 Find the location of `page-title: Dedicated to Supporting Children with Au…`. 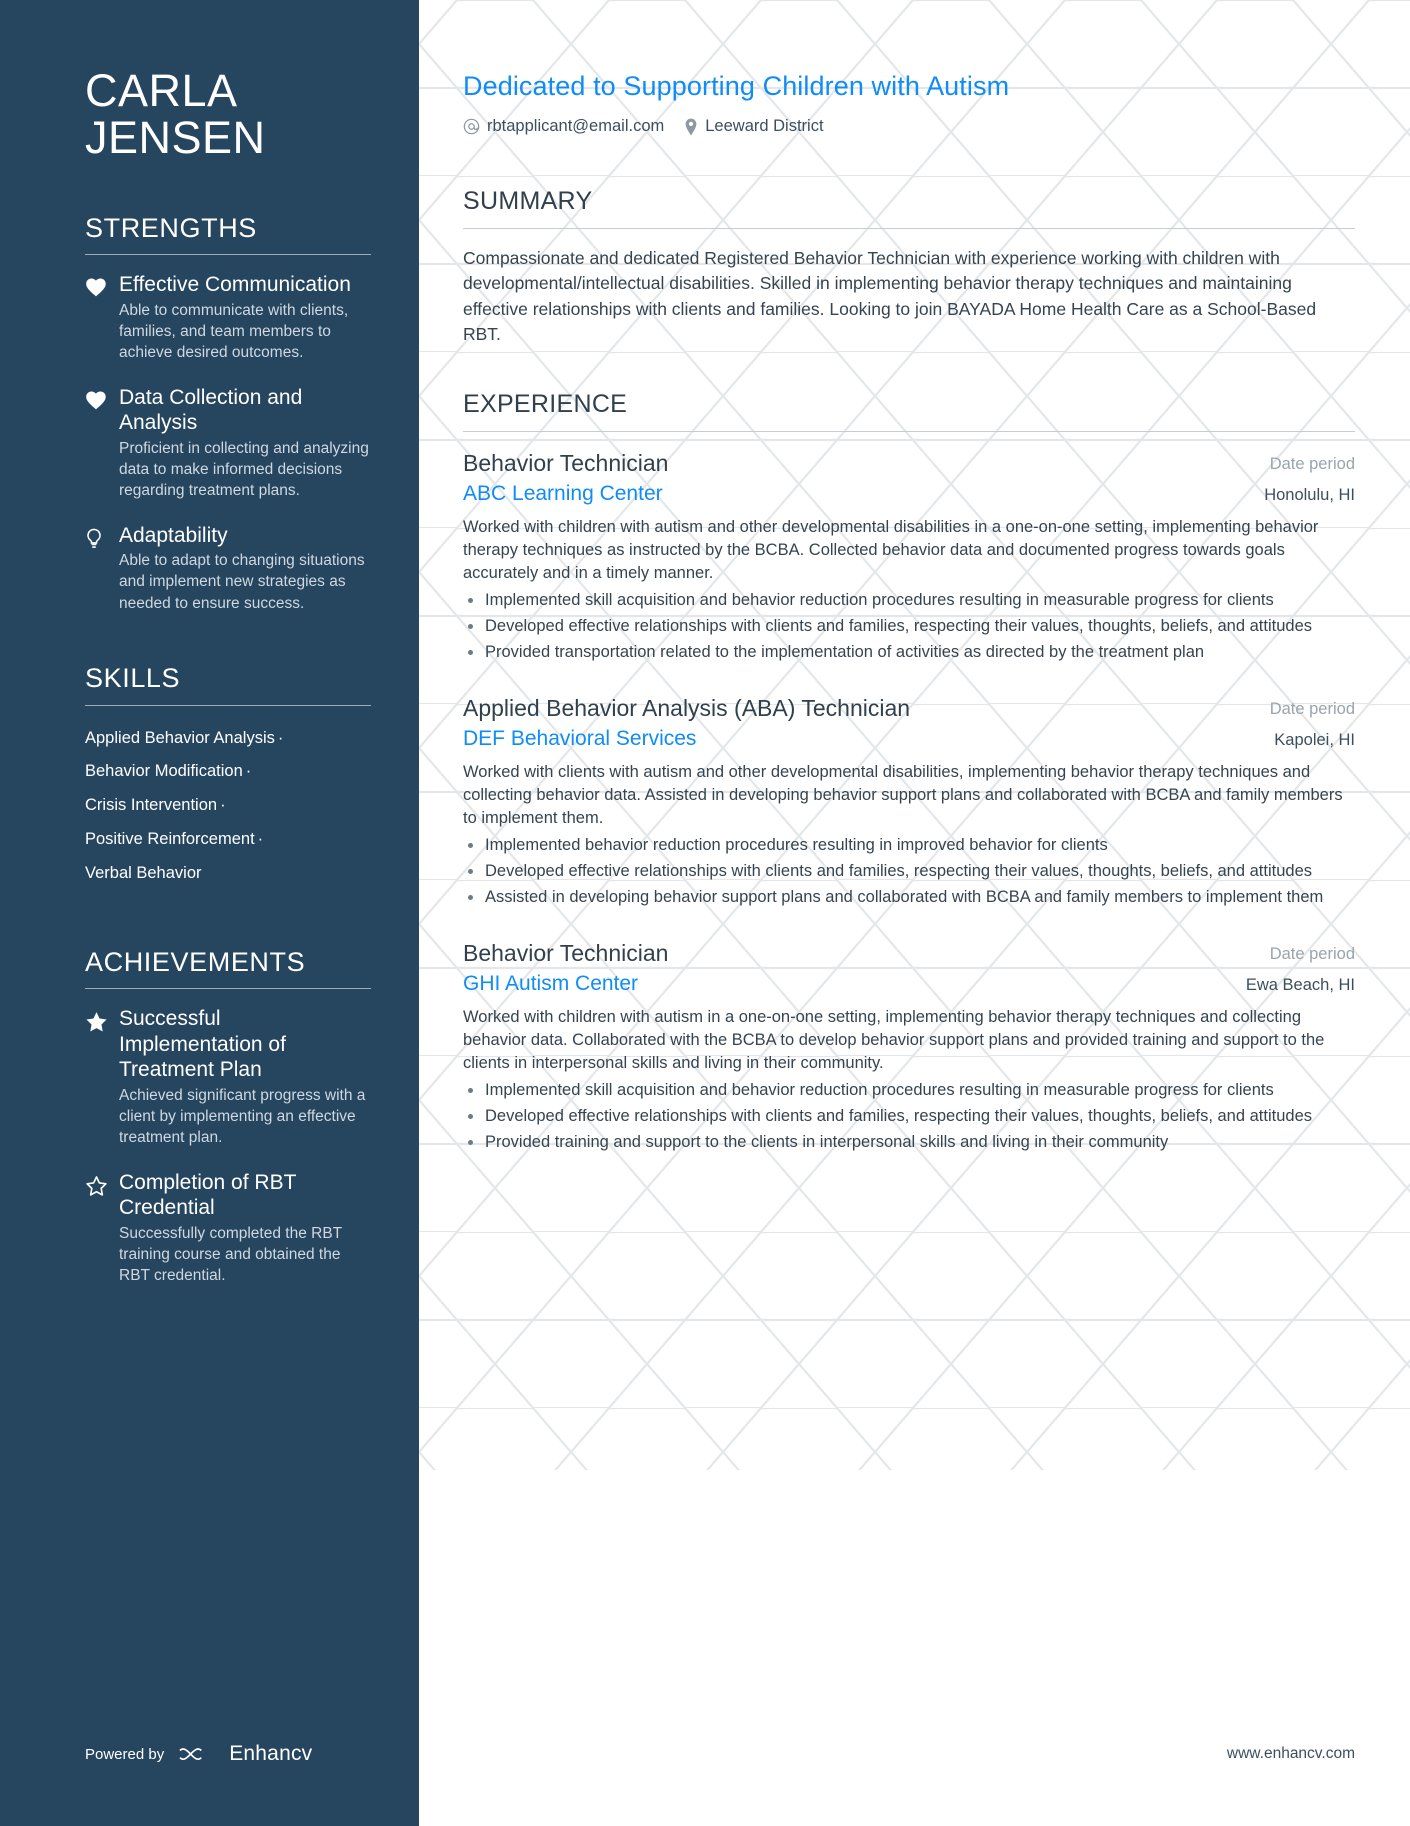

page-title: Dedicated to Supporting Children with Au… is located at coordinates (736, 86).